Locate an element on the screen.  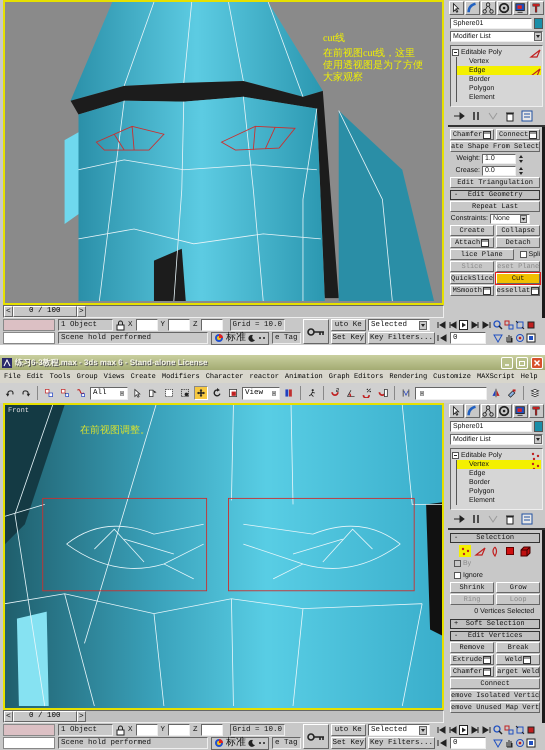
bind-icon is located at coordinates (81, 393).